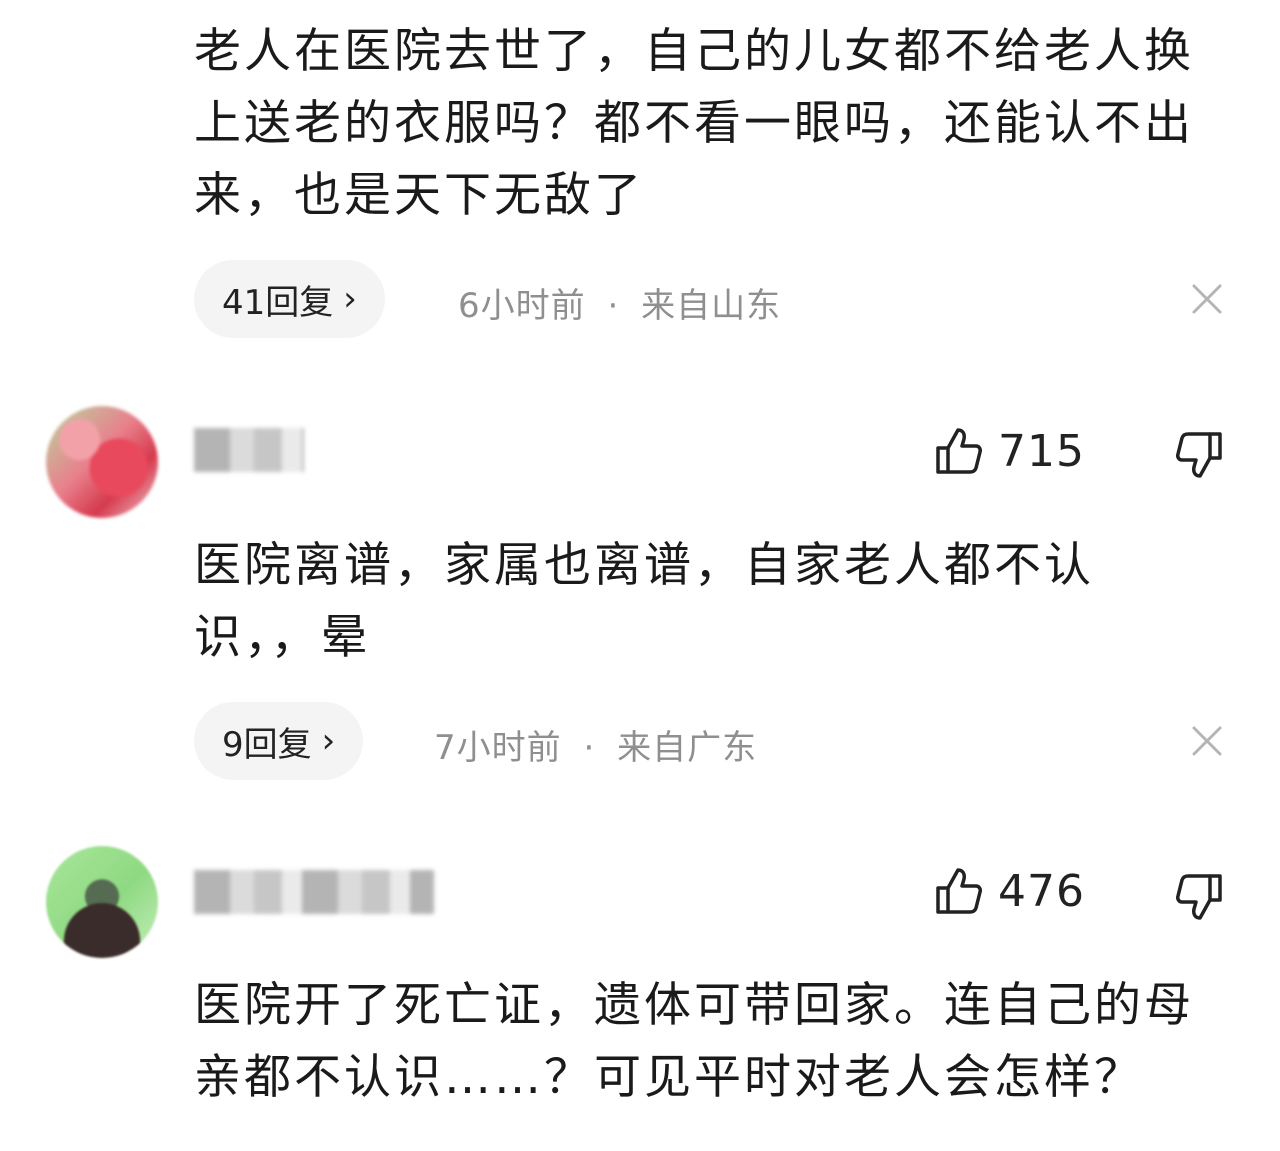  Describe the element at coordinates (522, 306) in the screenshot. I see `comment-time: 6小时前` at that location.